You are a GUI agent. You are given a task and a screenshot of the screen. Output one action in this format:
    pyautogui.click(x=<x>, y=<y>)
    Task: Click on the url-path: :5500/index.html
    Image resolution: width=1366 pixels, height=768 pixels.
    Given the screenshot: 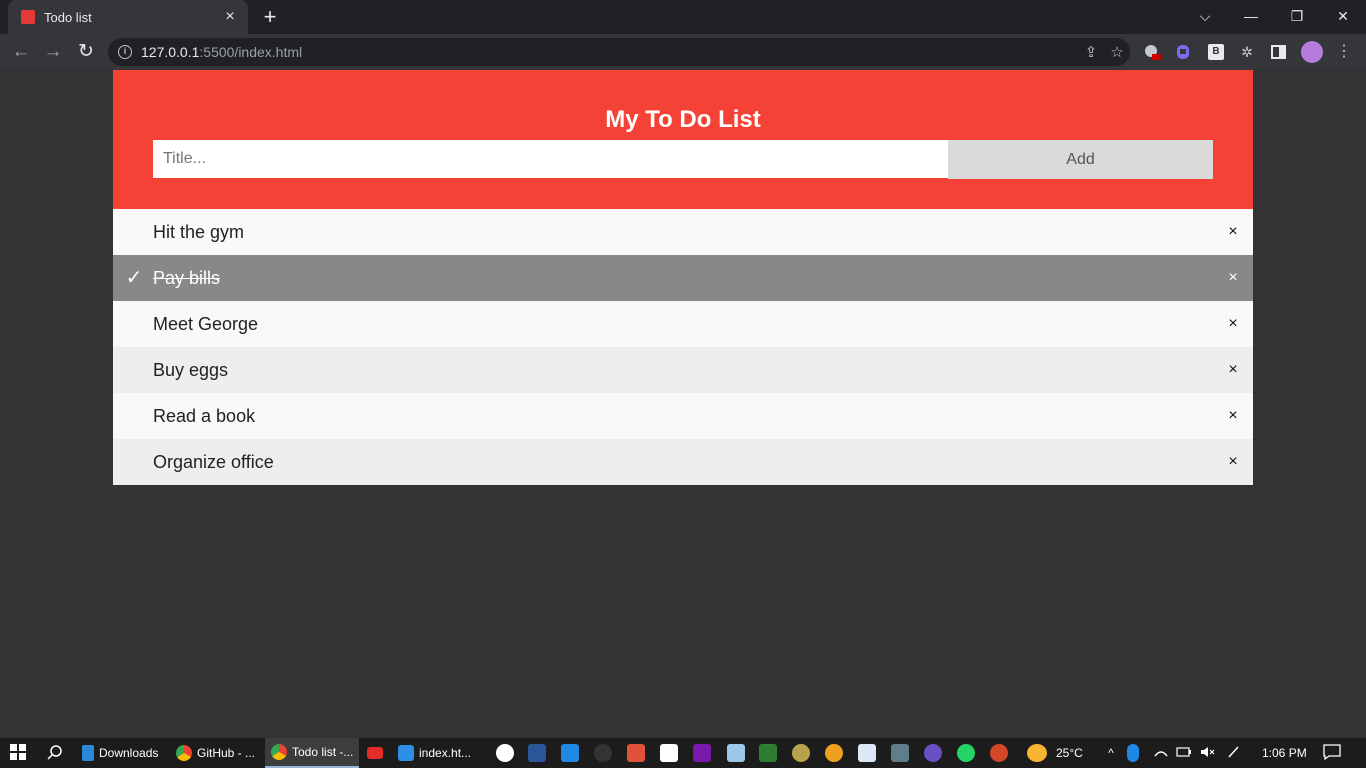 What is the action you would take?
    pyautogui.click(x=251, y=52)
    